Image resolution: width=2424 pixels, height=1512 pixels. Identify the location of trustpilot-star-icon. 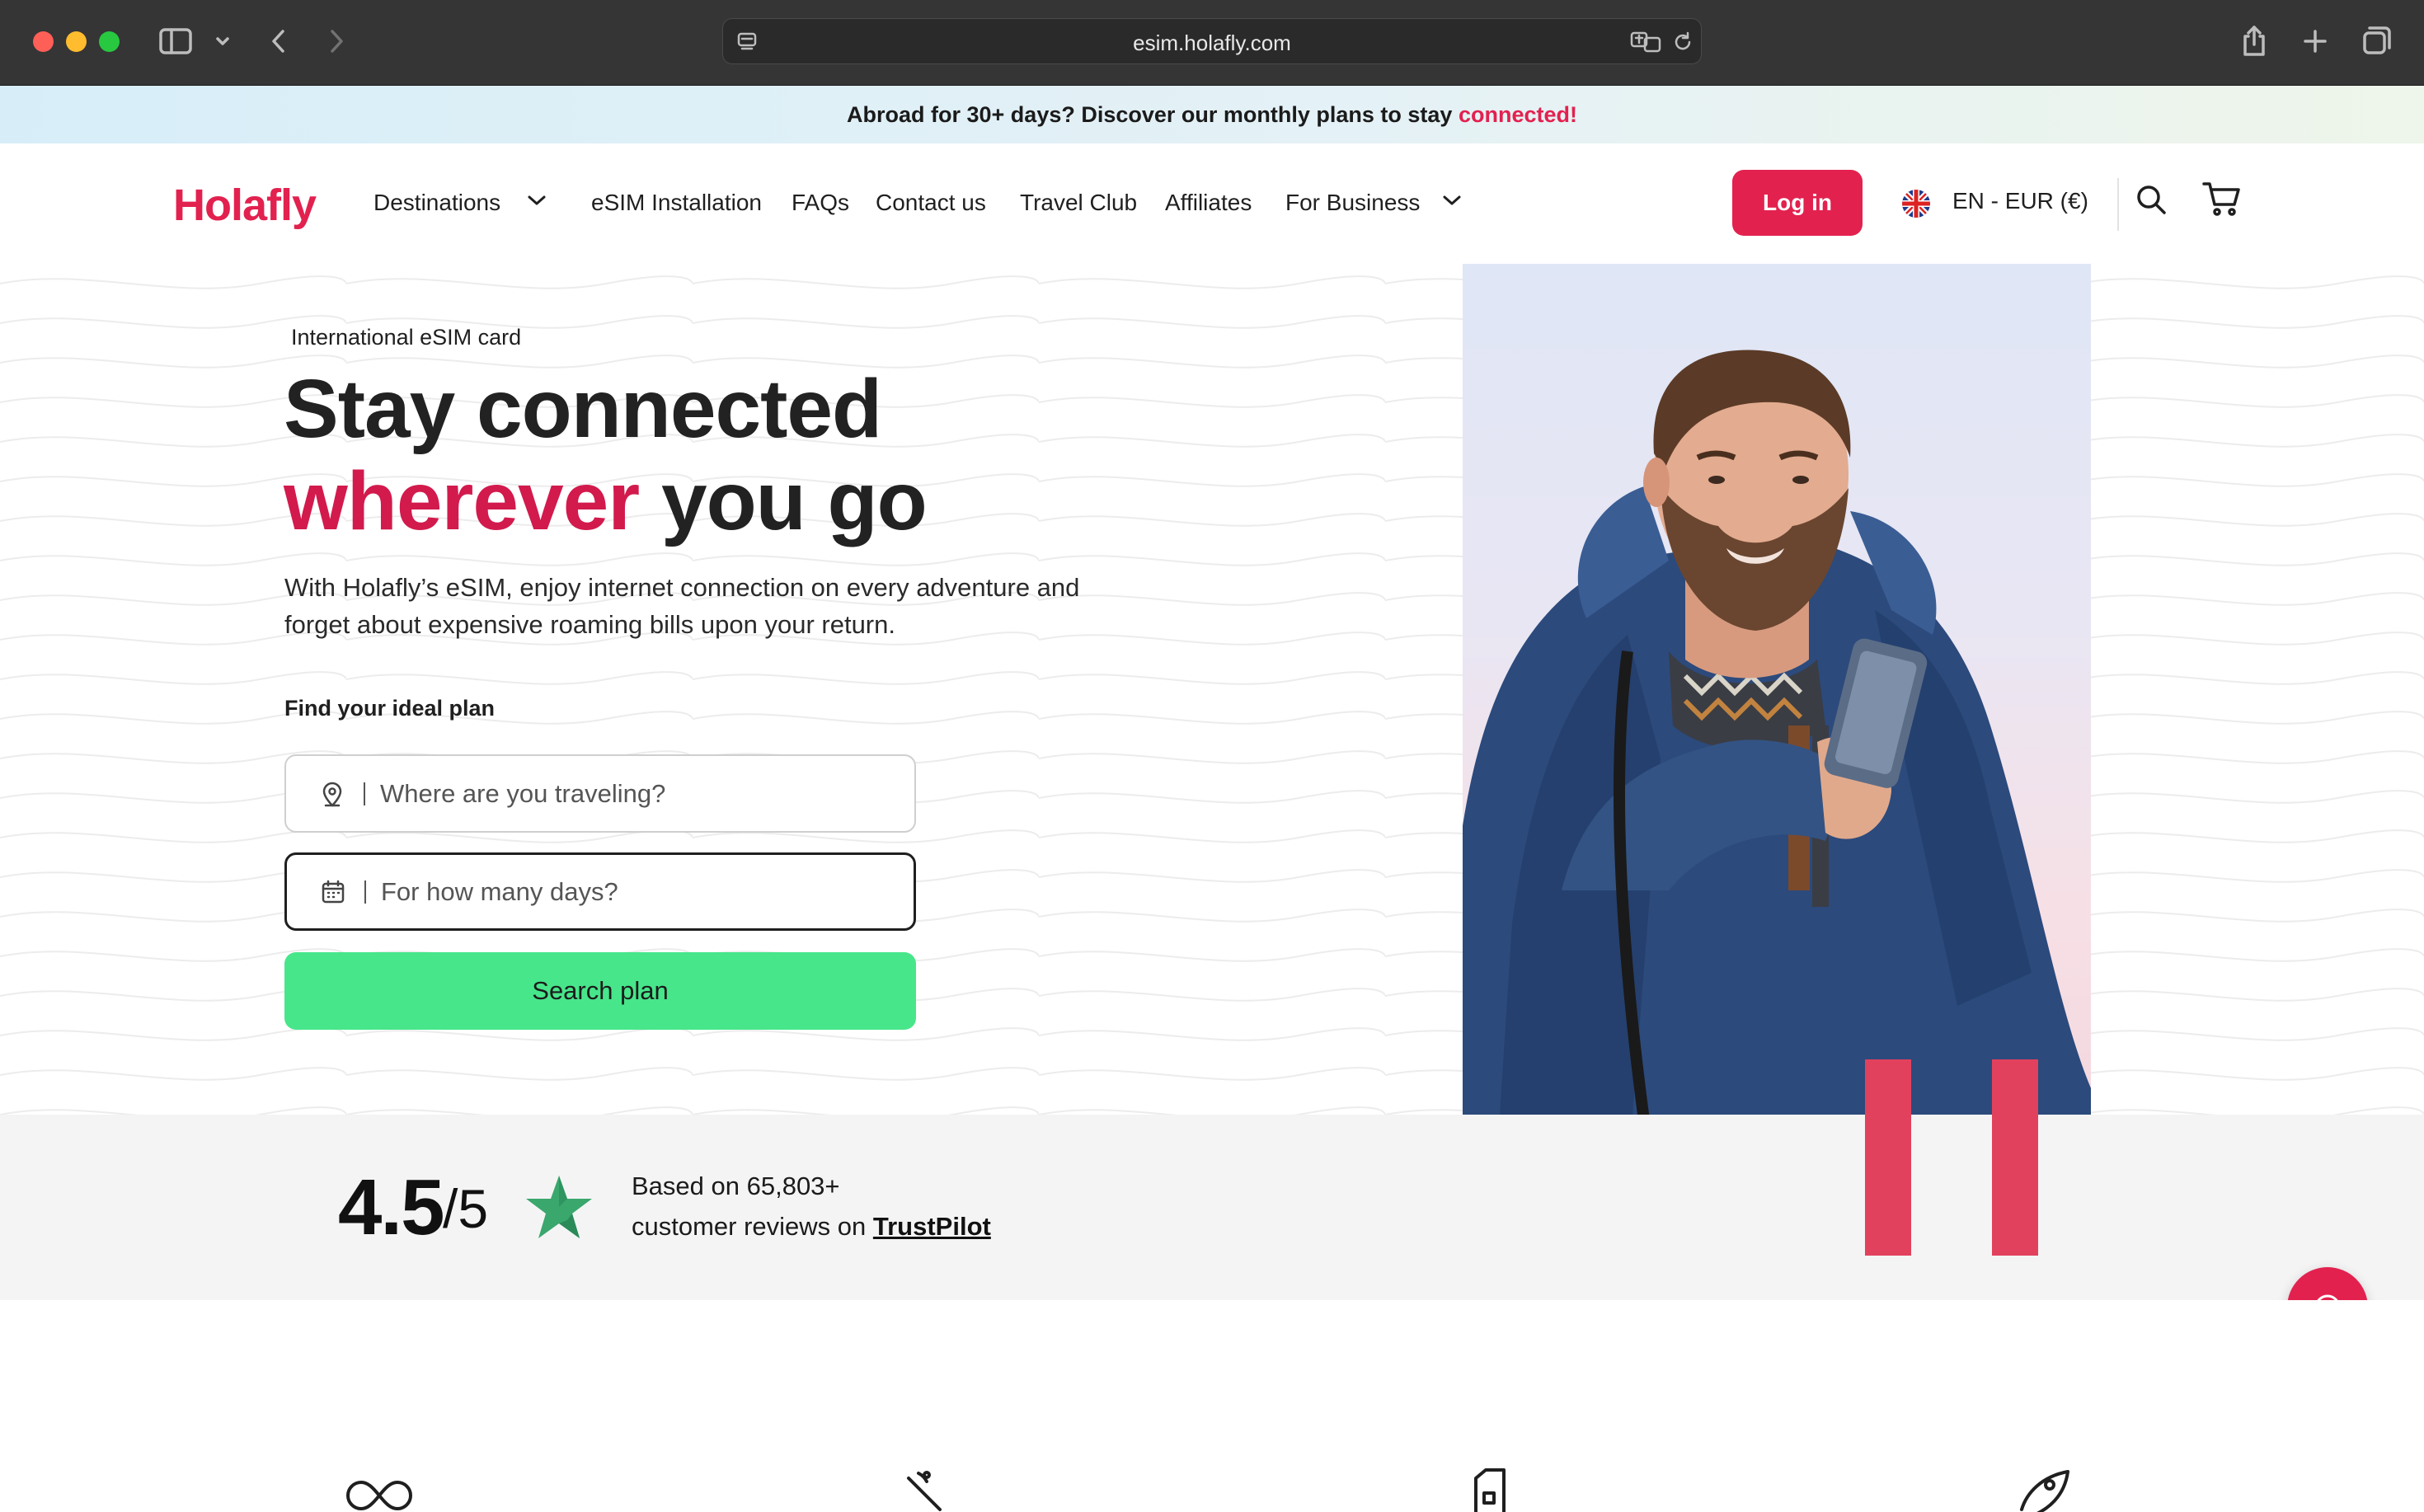
(559, 1209).